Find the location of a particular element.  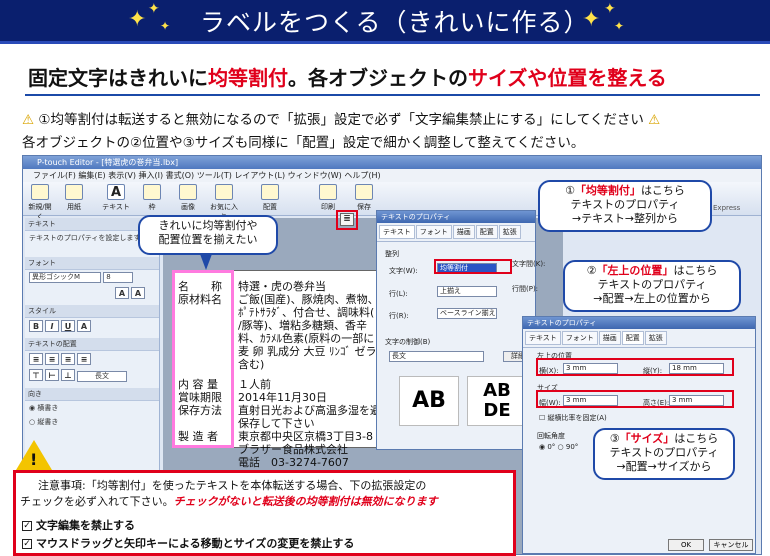

dialog2-tab-layout: 配置 is located at coordinates (632, 338).